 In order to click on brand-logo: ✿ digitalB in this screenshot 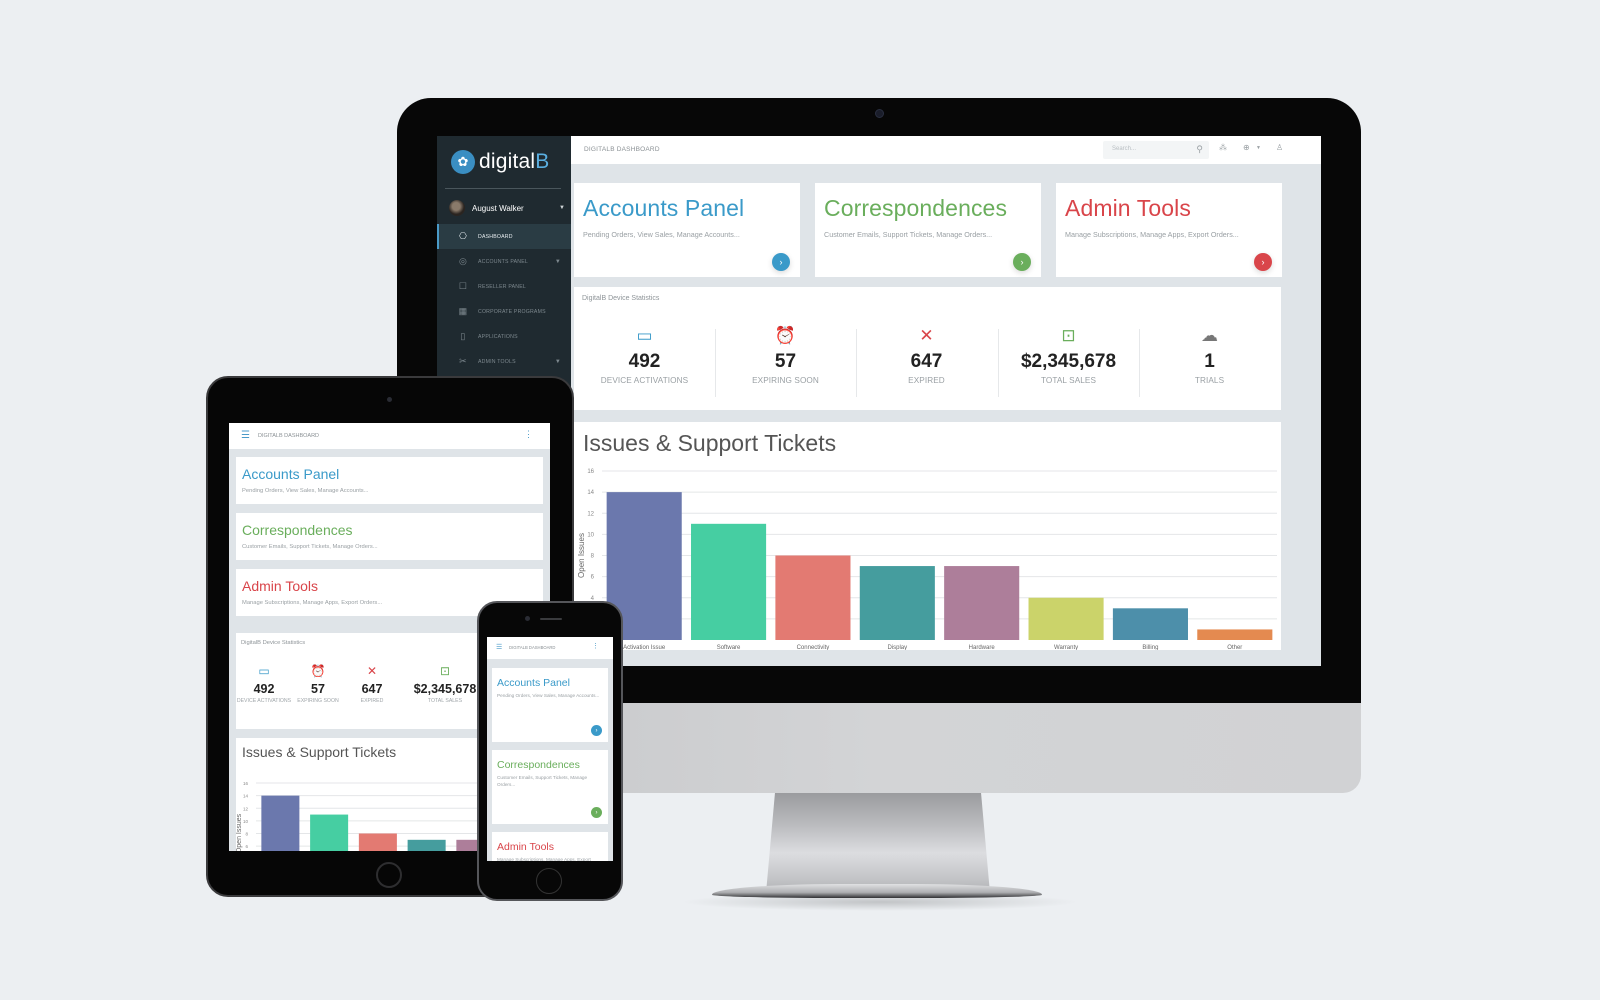, I will do `click(500, 162)`.